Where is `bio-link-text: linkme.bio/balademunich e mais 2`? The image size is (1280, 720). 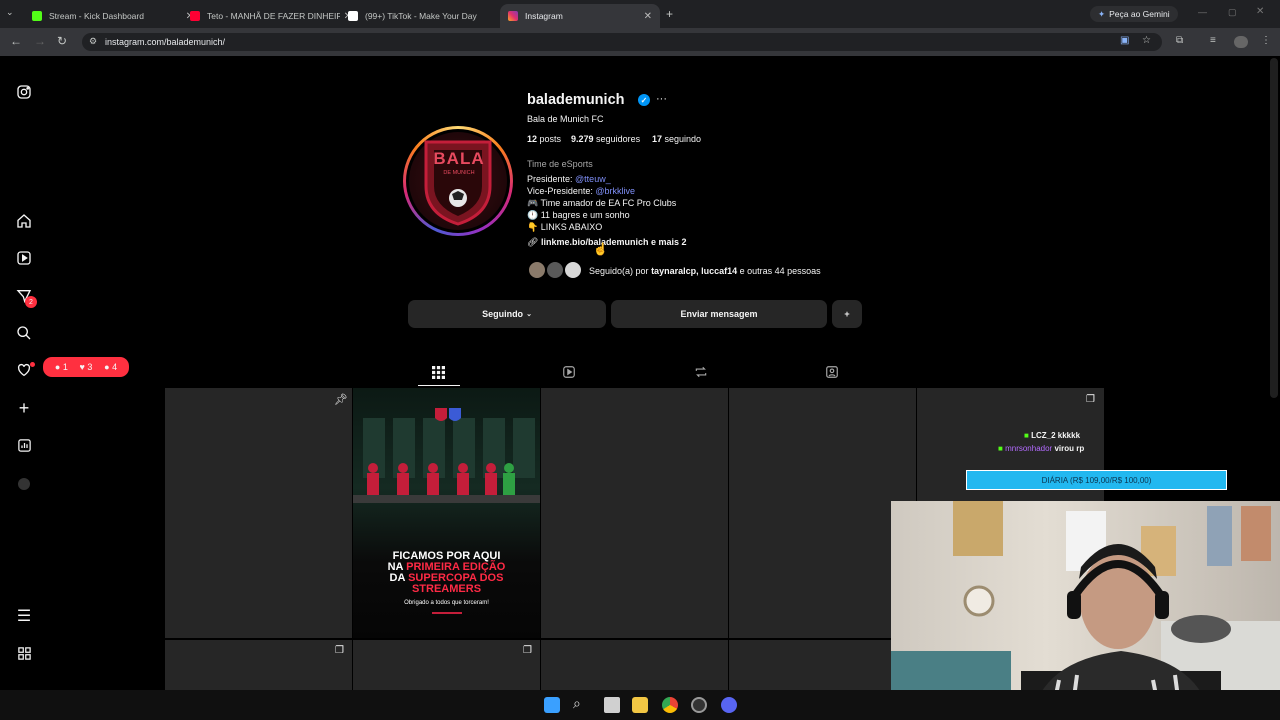 bio-link-text: linkme.bio/balademunich e mais 2 is located at coordinates (613, 242).